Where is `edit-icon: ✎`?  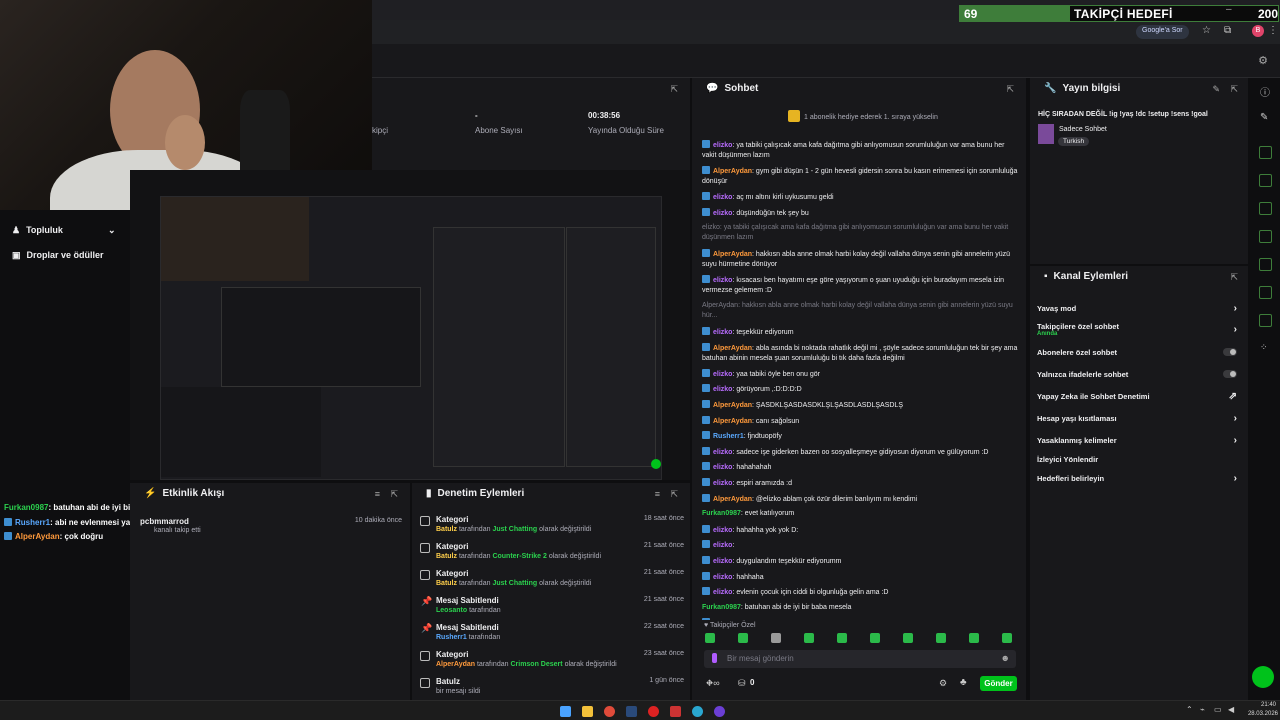
edit-icon: ✎ is located at coordinates (1216, 89).